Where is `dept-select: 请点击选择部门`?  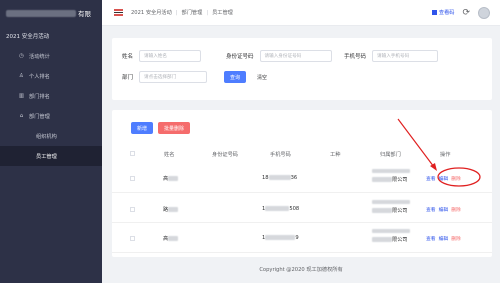 dept-select: 请点击选择部门 is located at coordinates (173, 77).